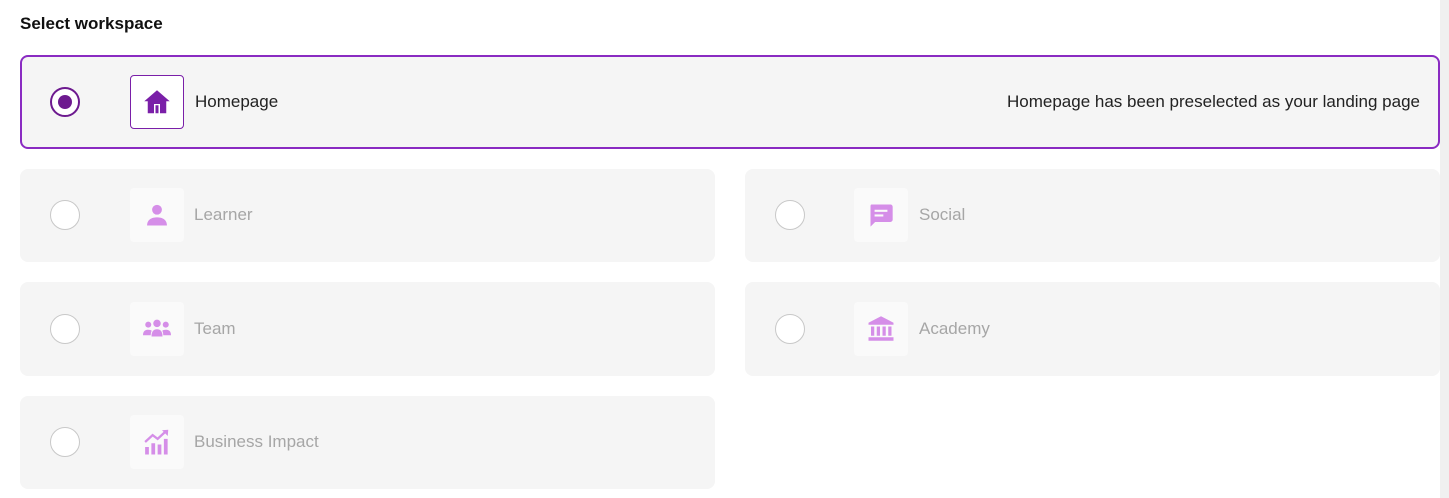 This screenshot has height=498, width=1449. I want to click on workspace-card-academy: Academy, so click(1092, 329).